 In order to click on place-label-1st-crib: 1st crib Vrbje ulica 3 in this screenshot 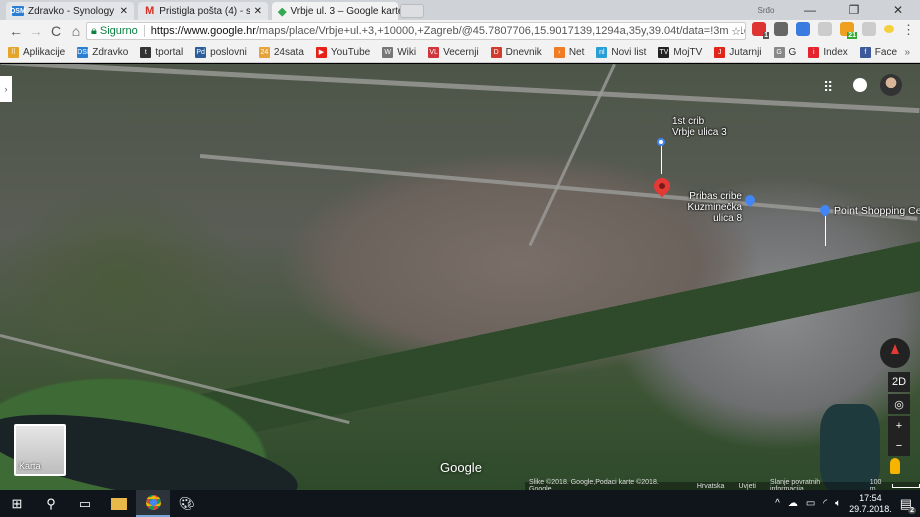, I will do `click(699, 127)`.